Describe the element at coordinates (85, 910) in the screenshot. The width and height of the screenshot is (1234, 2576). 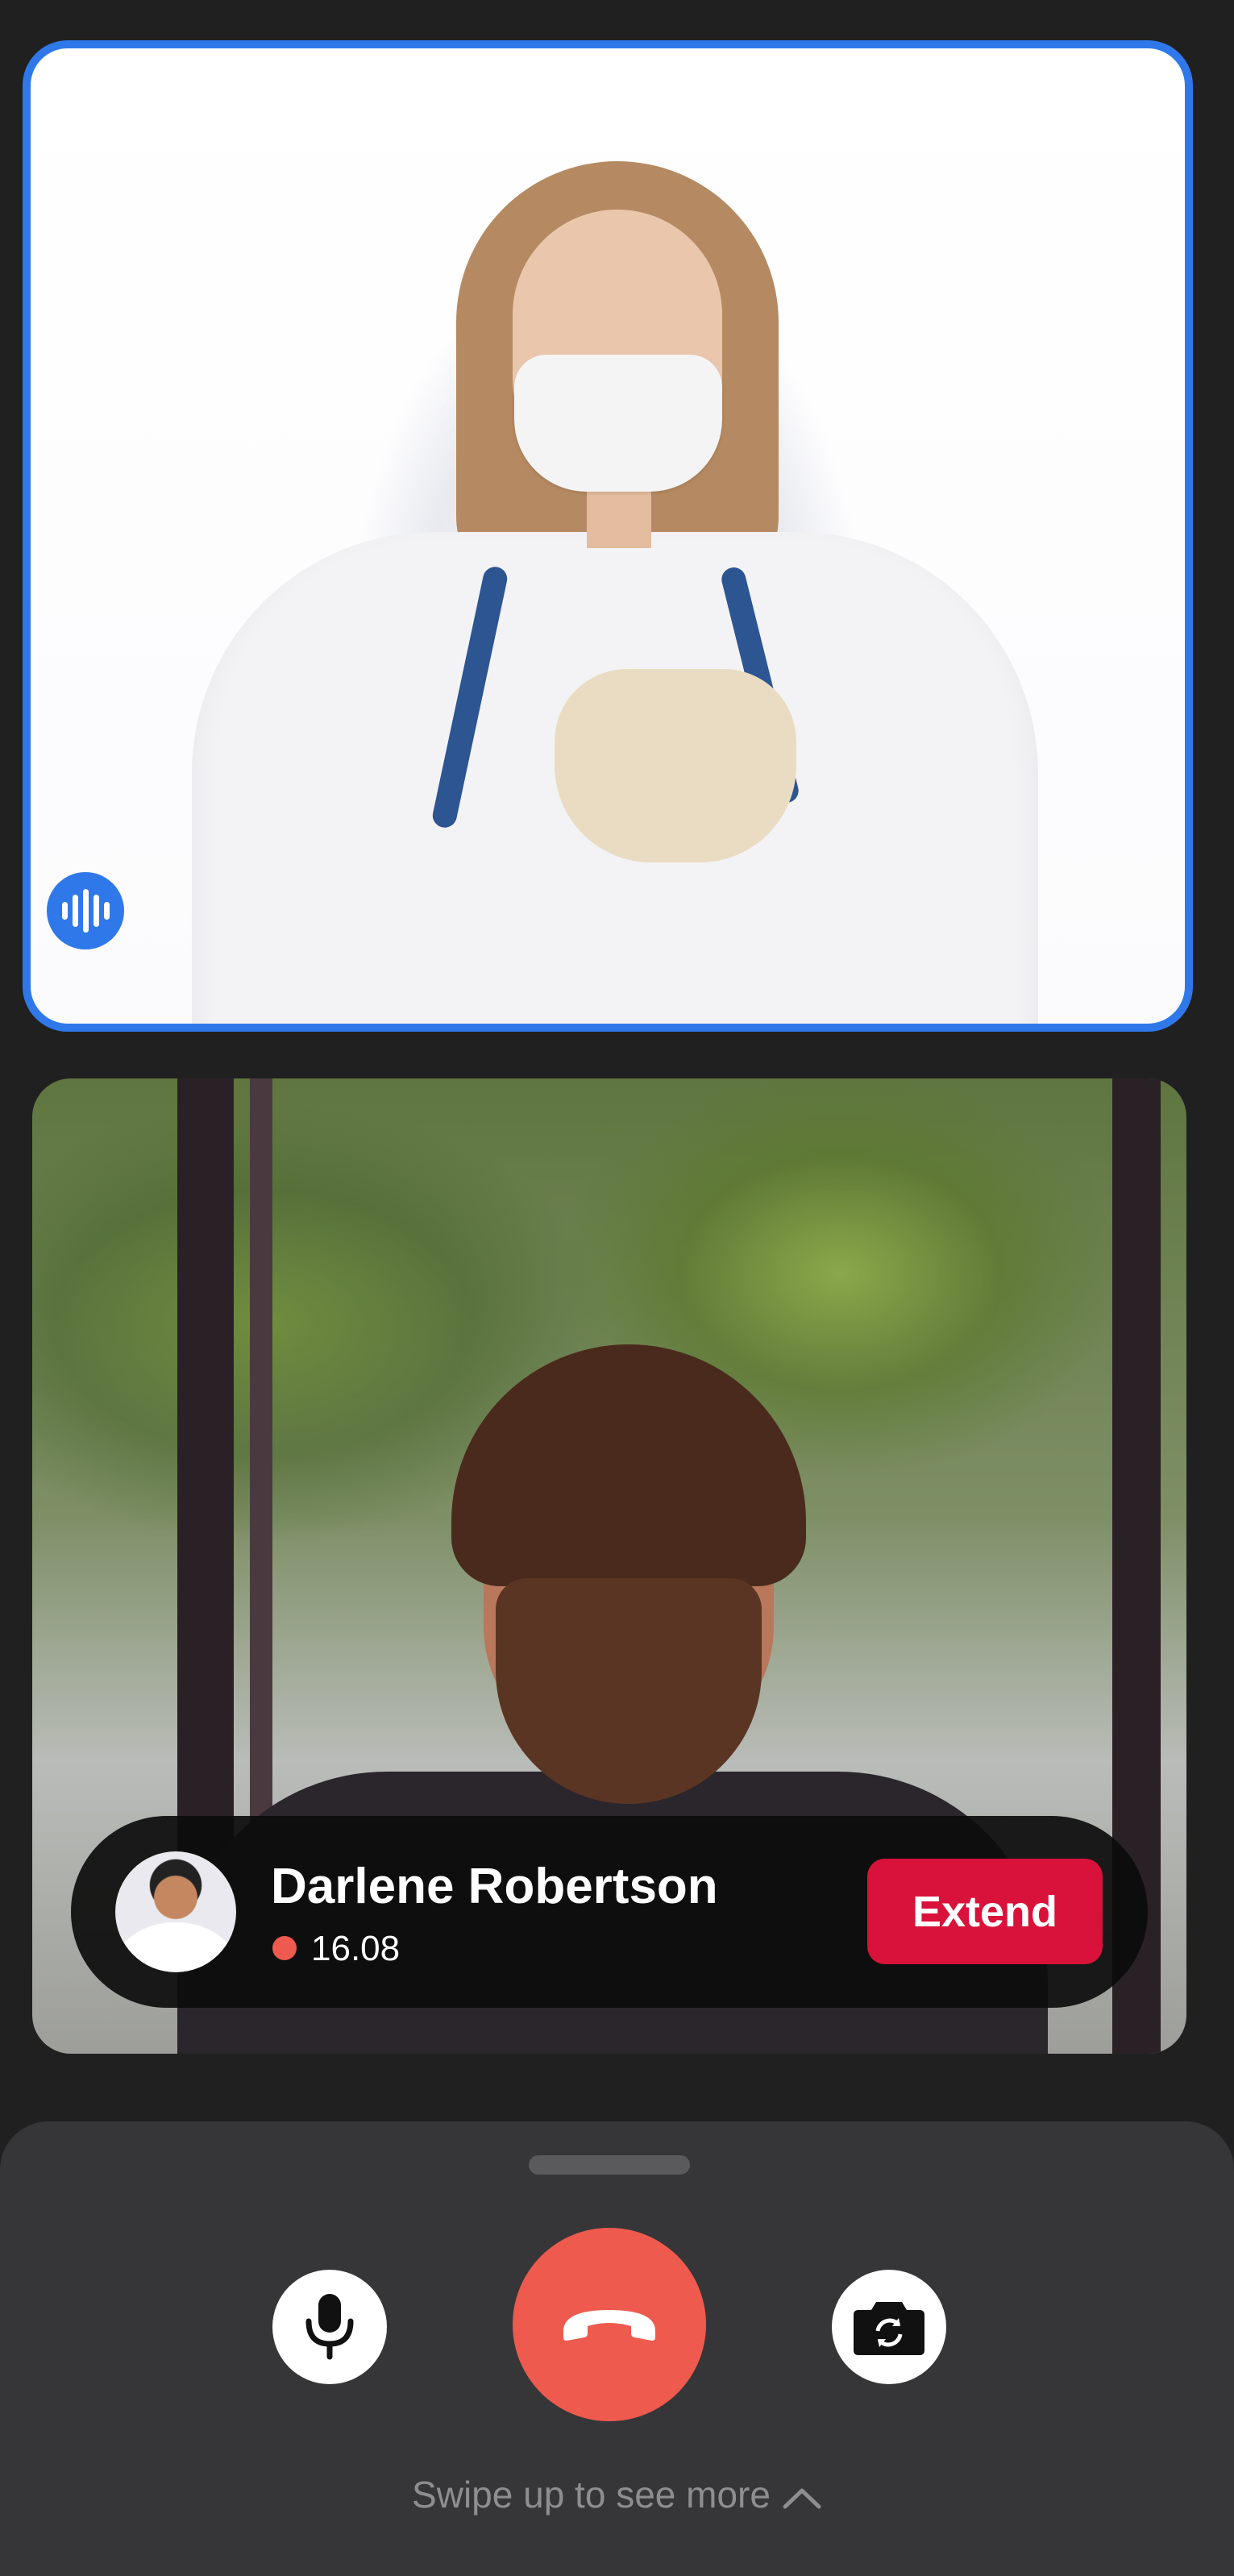
I see `audio-wave-icon` at that location.